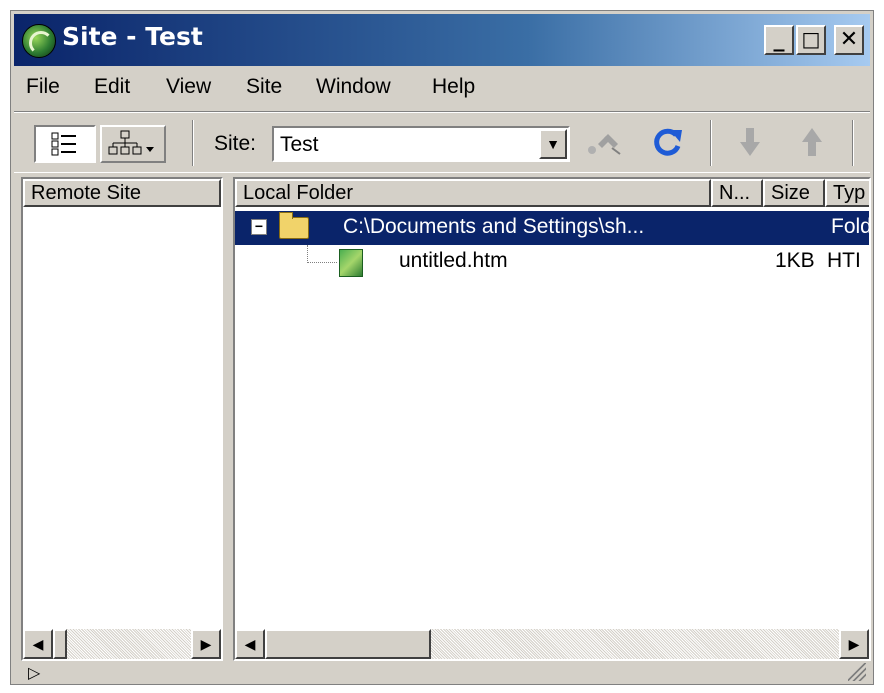 This screenshot has height=693, width=884. What do you see at coordinates (122, 193) in the screenshot?
I see `remote-site-header: Remote Site` at bounding box center [122, 193].